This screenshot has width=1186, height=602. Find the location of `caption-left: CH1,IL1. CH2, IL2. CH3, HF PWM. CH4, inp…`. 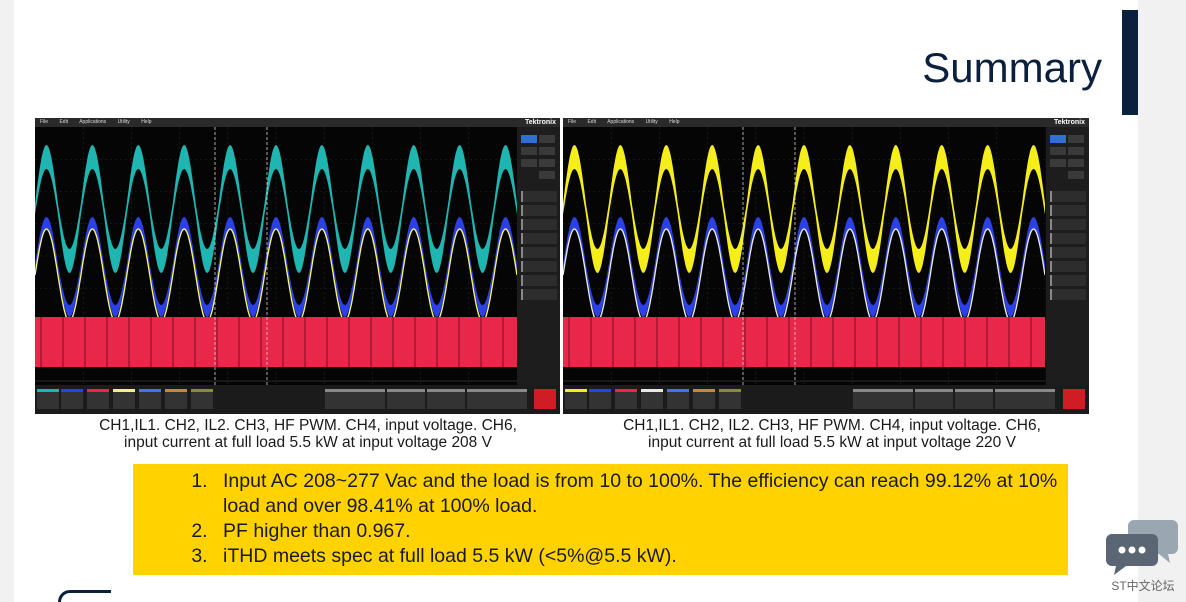

caption-left: CH1,IL1. CH2, IL2. CH3, HF PWM. CH4, inp… is located at coordinates (308, 434).